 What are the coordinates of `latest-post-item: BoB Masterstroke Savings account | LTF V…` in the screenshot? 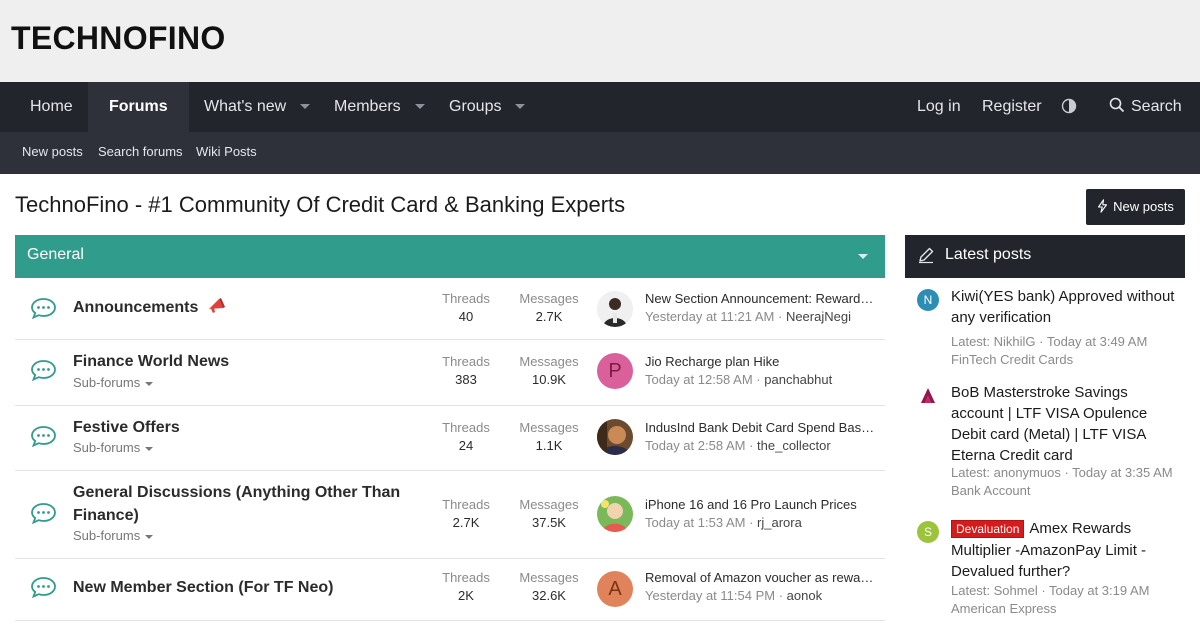 It's located at (1045, 441).